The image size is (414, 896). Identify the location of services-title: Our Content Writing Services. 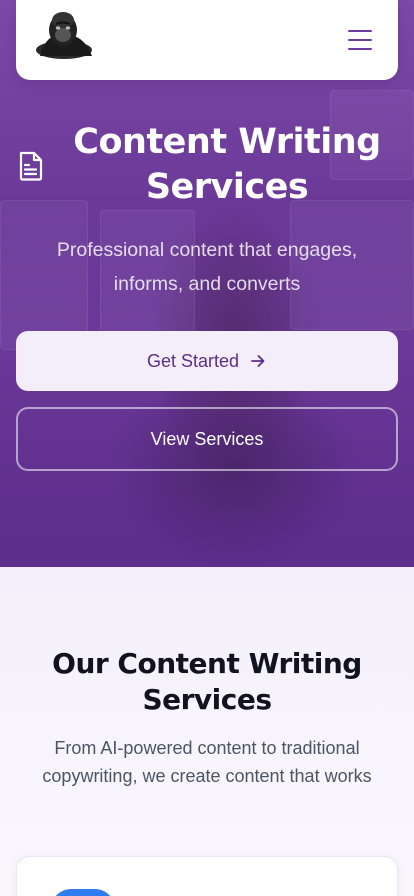
(207, 681).